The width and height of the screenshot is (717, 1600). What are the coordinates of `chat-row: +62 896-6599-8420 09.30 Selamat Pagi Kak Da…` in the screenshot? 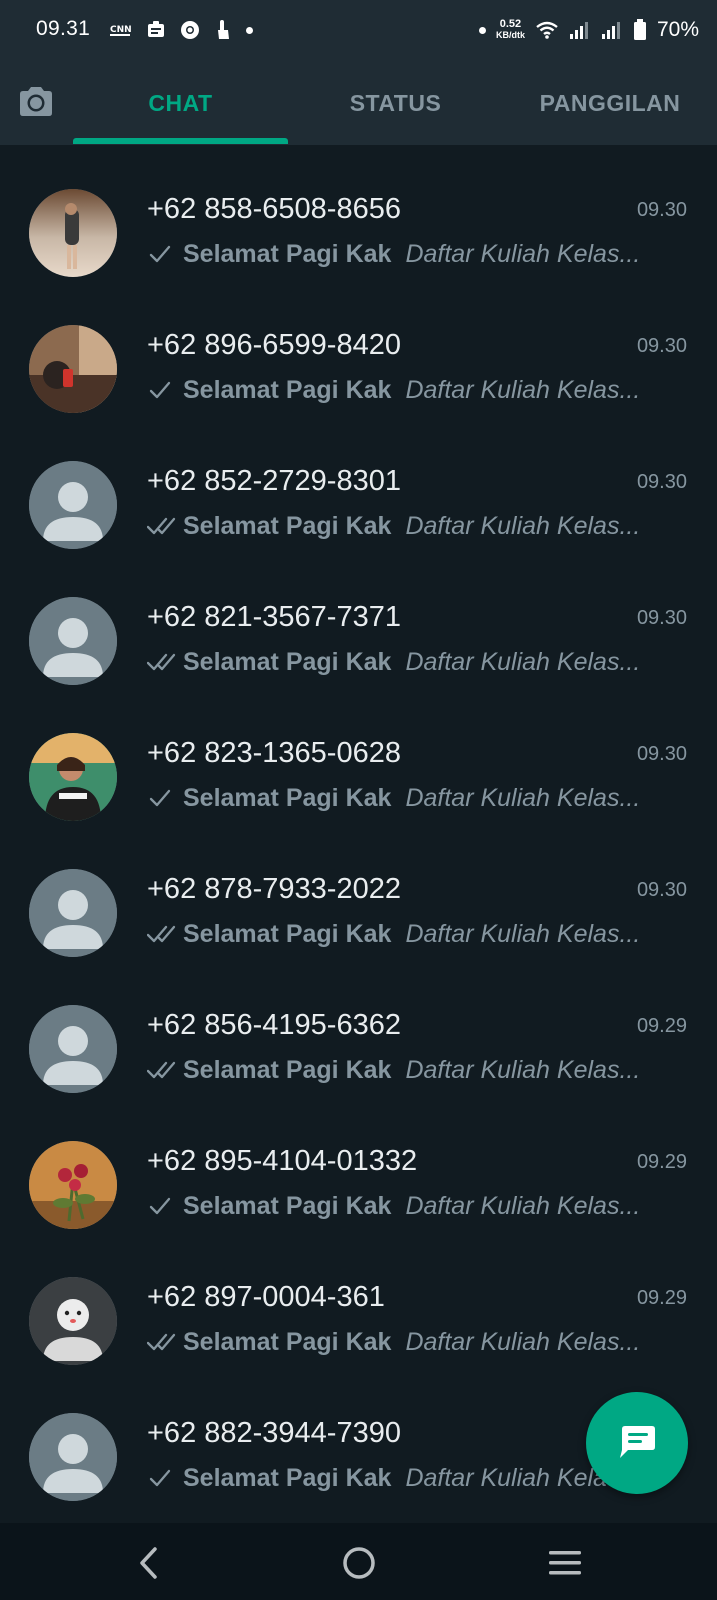 It's located at (358, 350).